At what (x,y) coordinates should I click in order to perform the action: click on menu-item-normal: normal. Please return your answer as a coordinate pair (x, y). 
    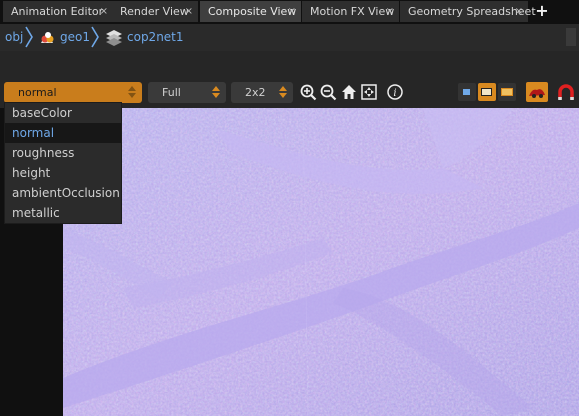
    Looking at the image, I should click on (63, 133).